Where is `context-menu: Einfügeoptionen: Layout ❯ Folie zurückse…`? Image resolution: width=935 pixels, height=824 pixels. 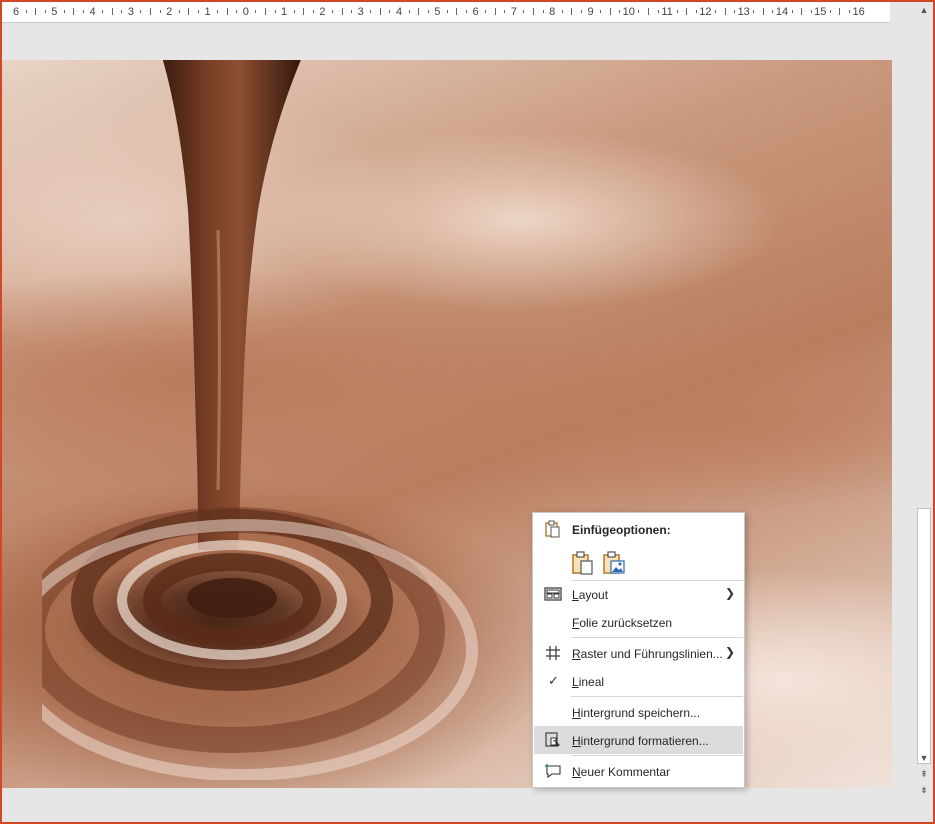 context-menu: Einfügeoptionen: Layout ❯ Folie zurückse… is located at coordinates (638, 650).